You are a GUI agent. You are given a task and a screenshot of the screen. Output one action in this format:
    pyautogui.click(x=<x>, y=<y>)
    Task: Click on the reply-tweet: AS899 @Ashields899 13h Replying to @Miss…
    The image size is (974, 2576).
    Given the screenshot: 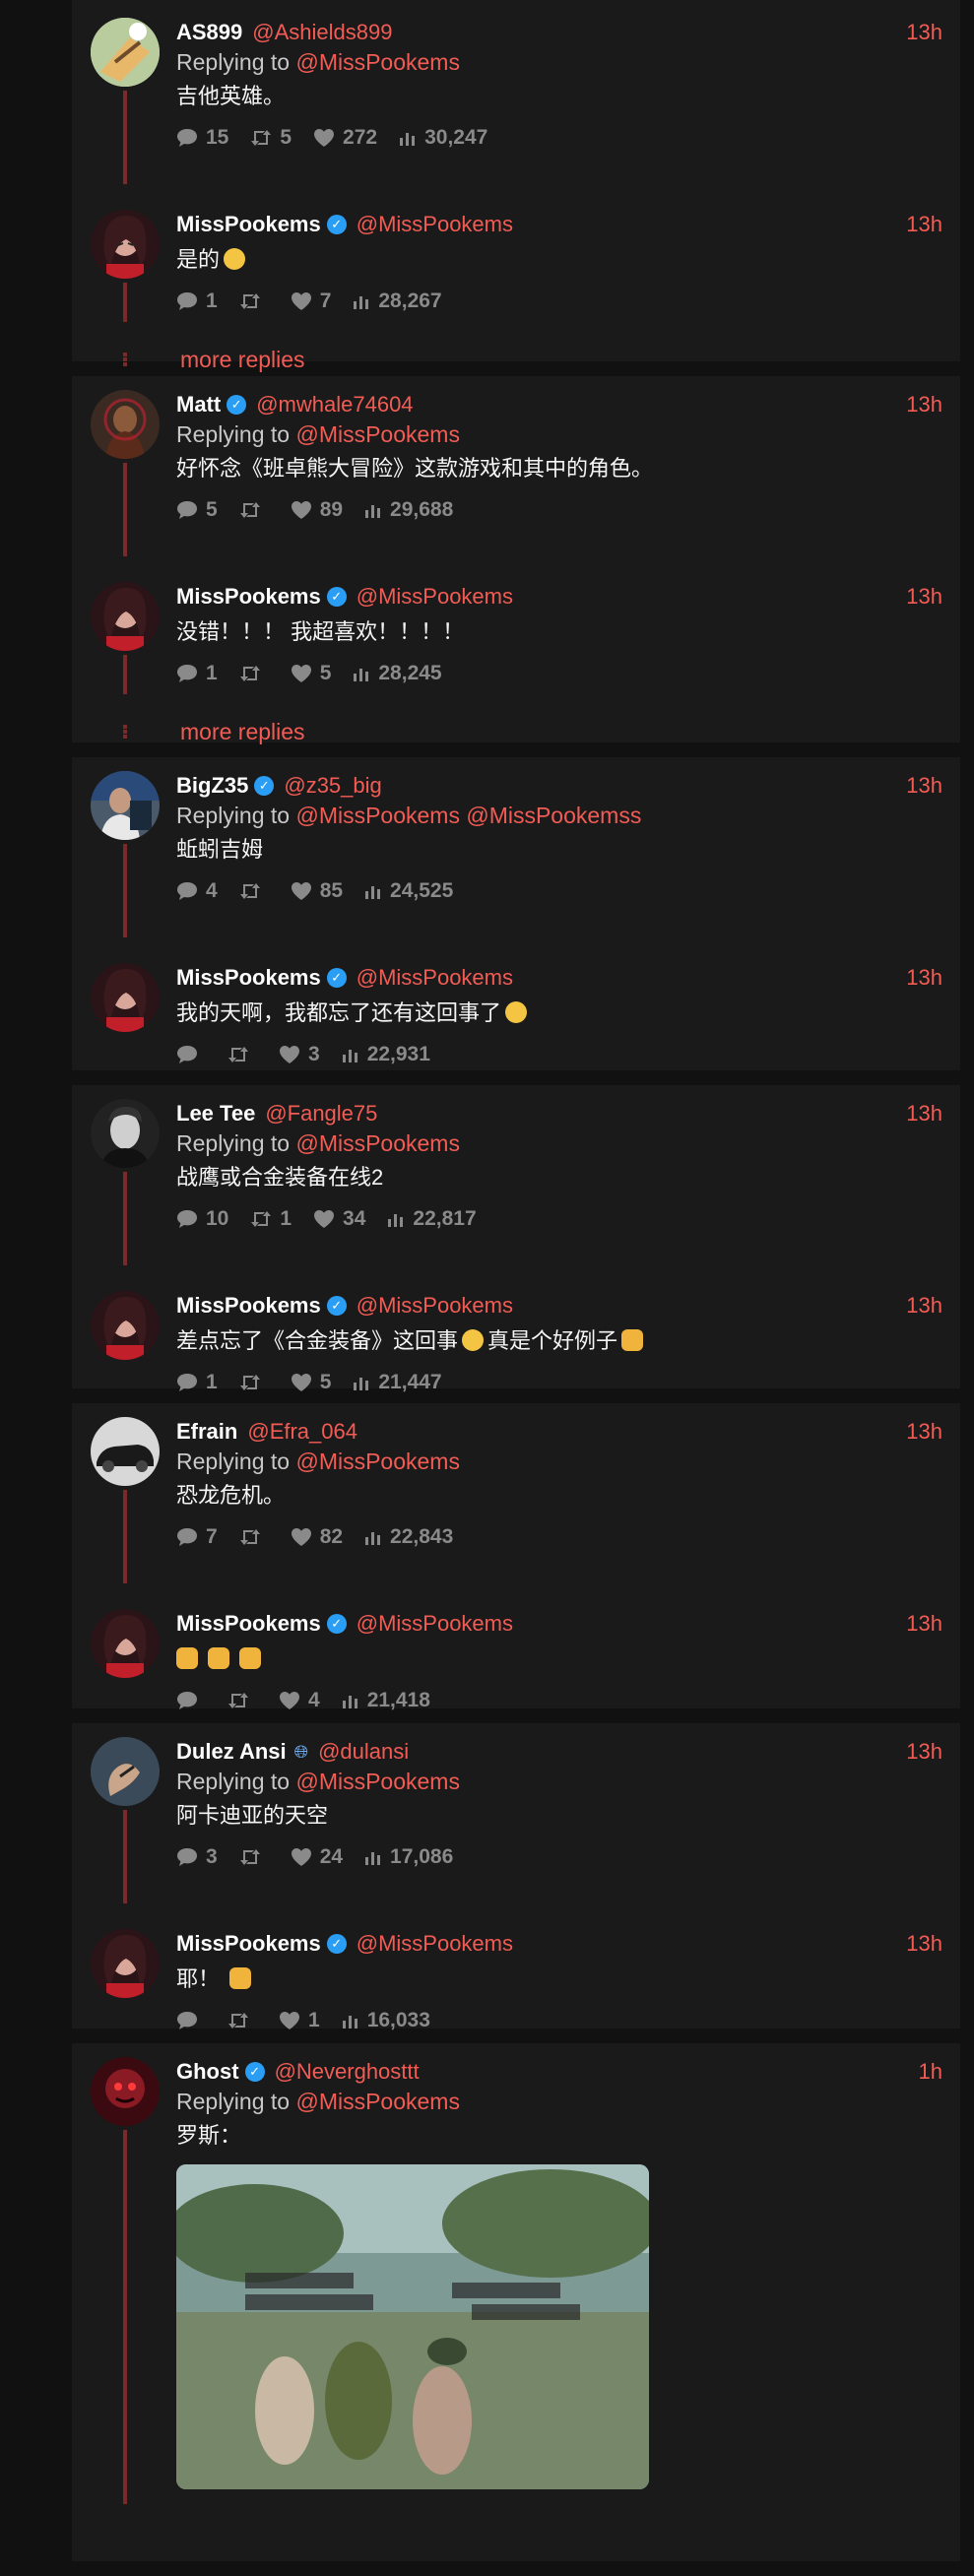 What is the action you would take?
    pyautogui.click(x=516, y=101)
    